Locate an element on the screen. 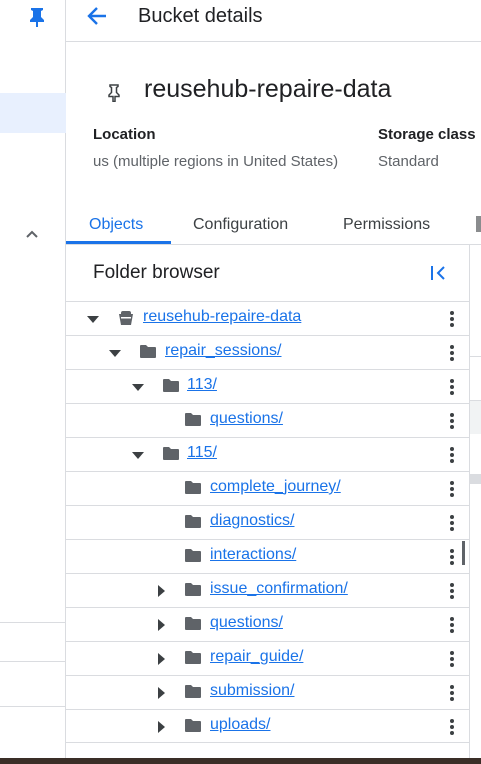  tab-bar: Objects Configuration Permissions is located at coordinates (273, 225).